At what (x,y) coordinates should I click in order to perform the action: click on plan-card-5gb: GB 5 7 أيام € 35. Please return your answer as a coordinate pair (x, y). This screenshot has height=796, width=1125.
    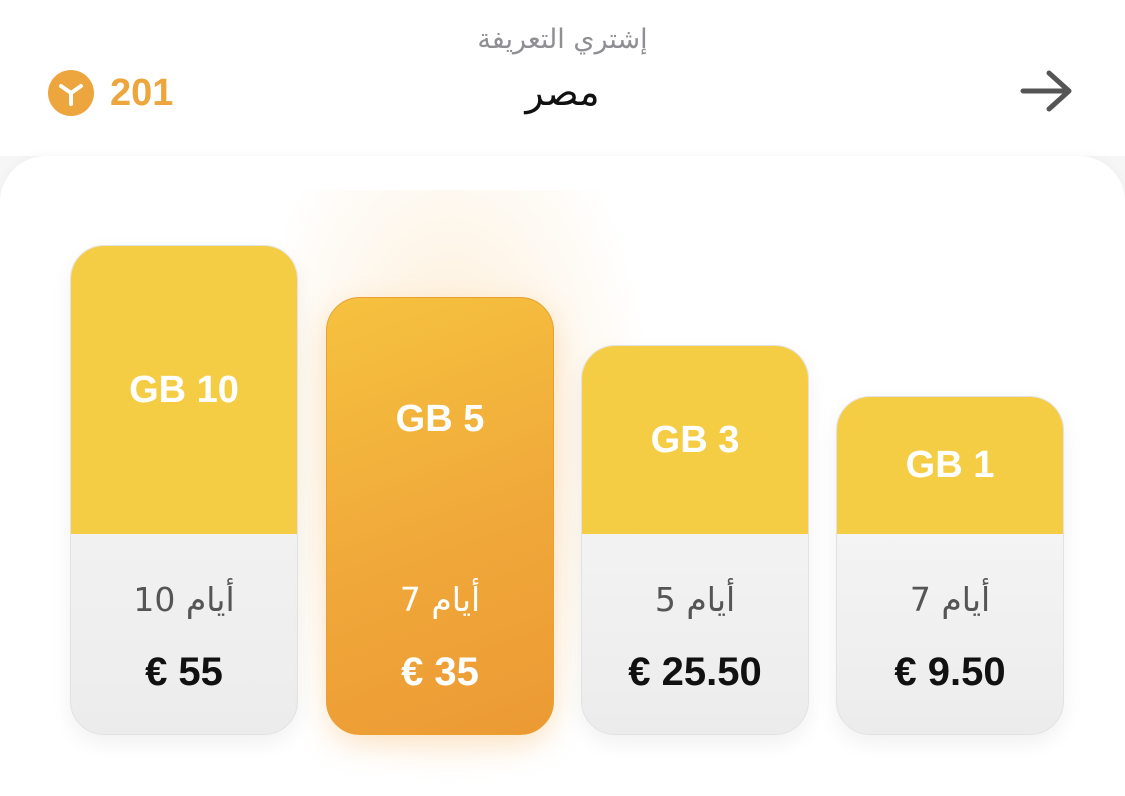
    Looking at the image, I should click on (440, 516).